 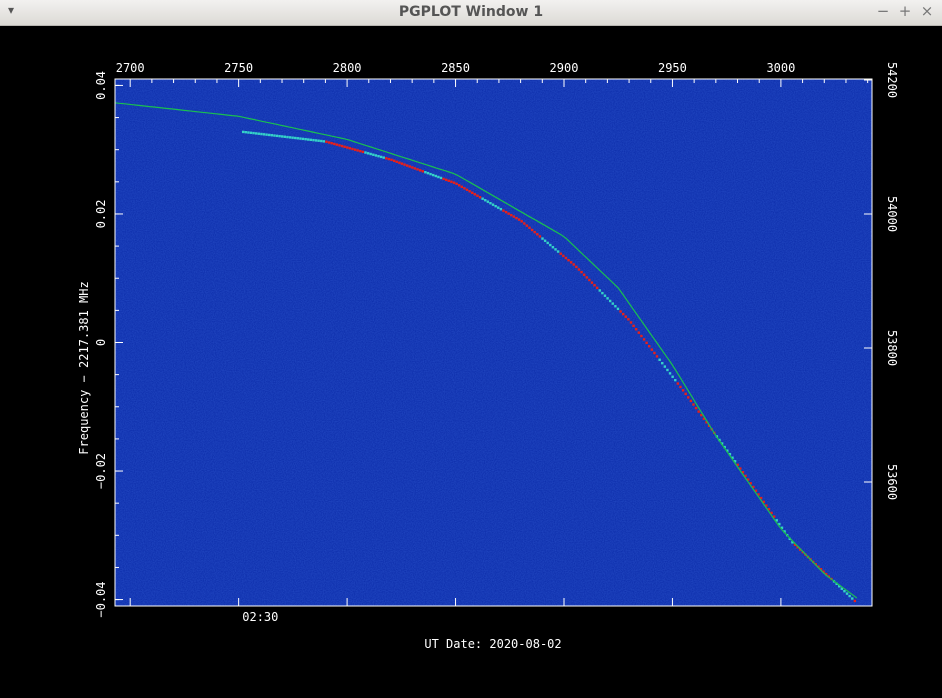 I want to click on title-bar: ▾ PGPLOT Window 1 − + ×, so click(x=471, y=13).